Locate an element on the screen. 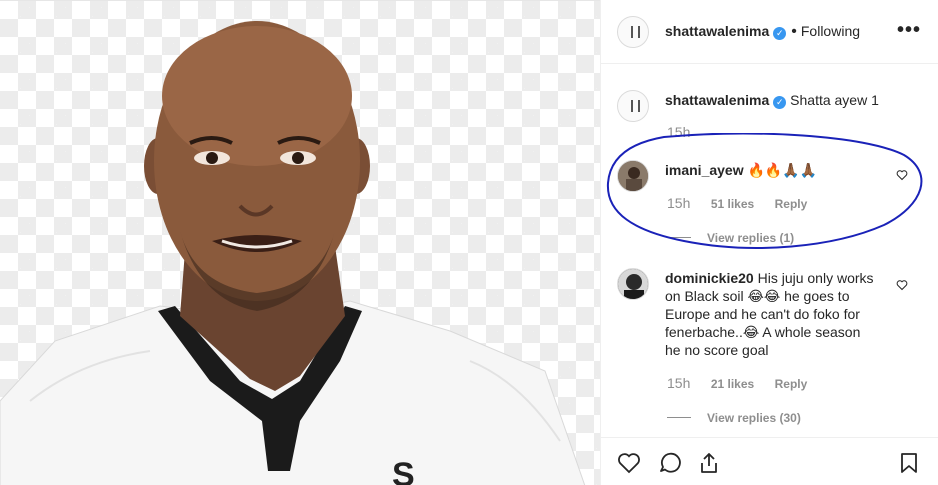 The width and height of the screenshot is (938, 485). caption-username: shattawalenima is located at coordinates (717, 100).